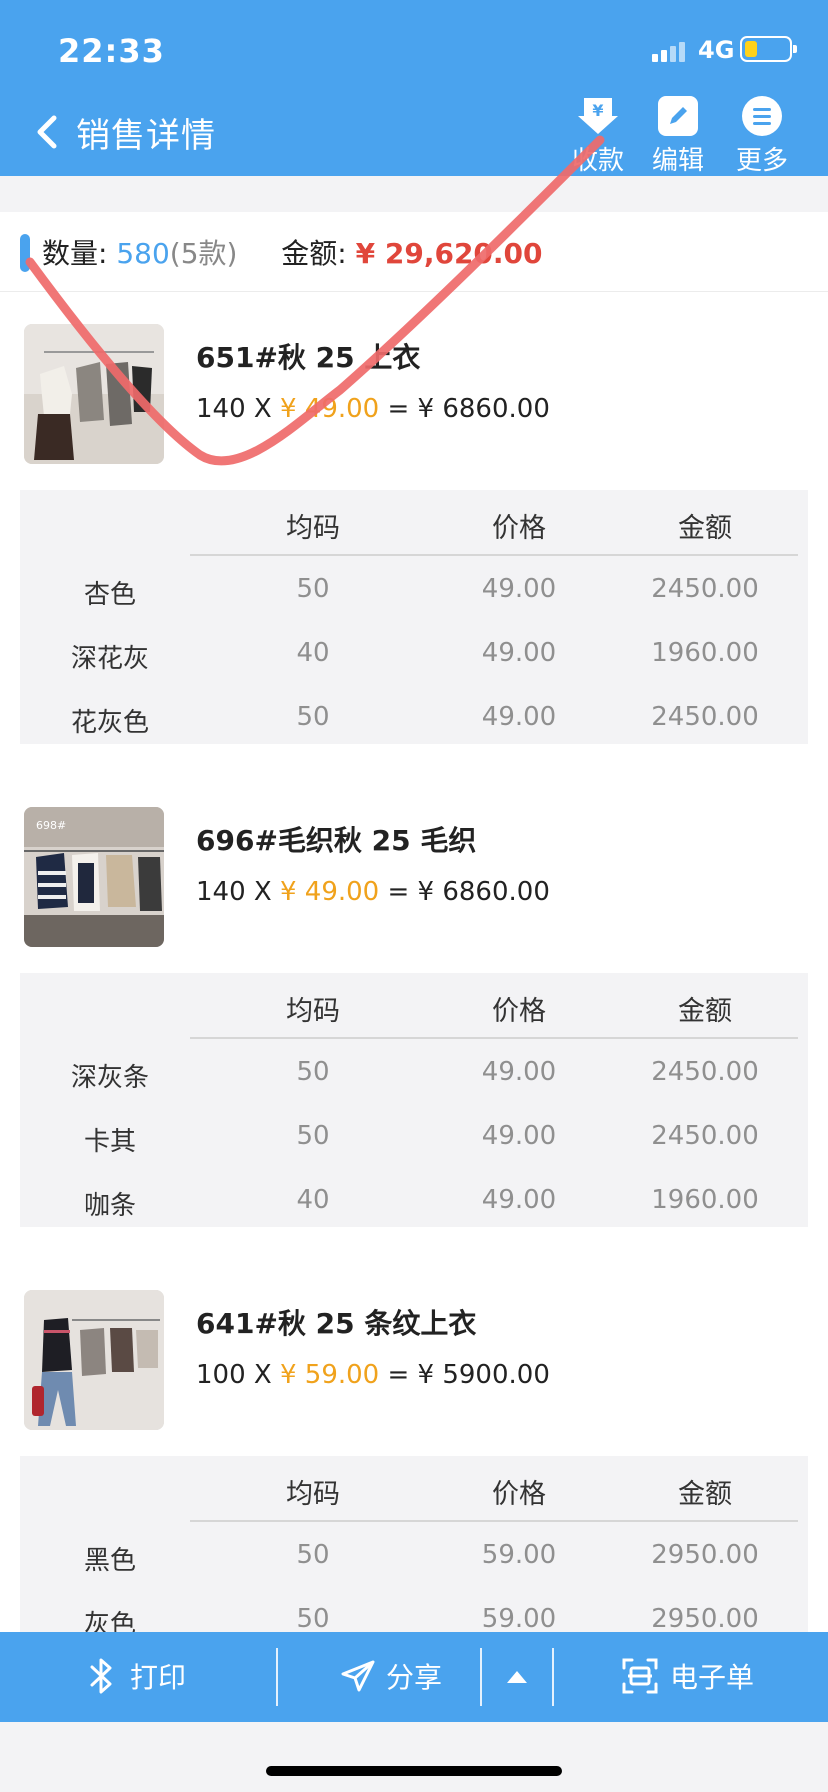  Describe the element at coordinates (519, 1618) in the screenshot. I see `row-price: 59.00` at that location.